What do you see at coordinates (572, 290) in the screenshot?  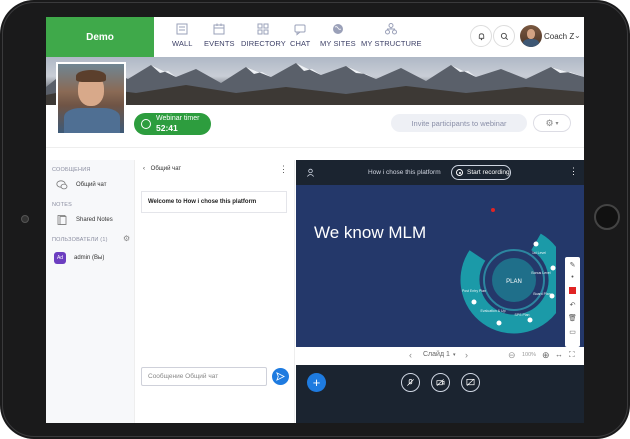 I see `color-picker-button` at bounding box center [572, 290].